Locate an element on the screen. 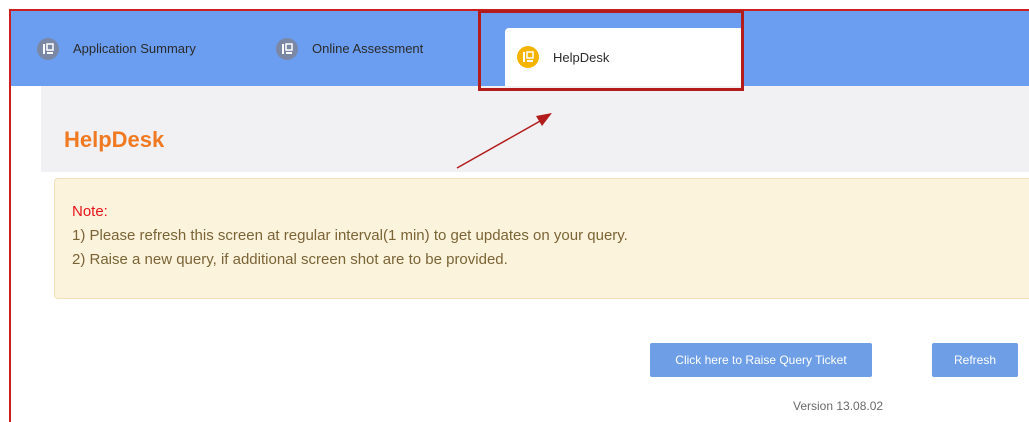 The image size is (1029, 422). raise-query-ticket-button: Click here to Raise Query Ticket is located at coordinates (761, 360).